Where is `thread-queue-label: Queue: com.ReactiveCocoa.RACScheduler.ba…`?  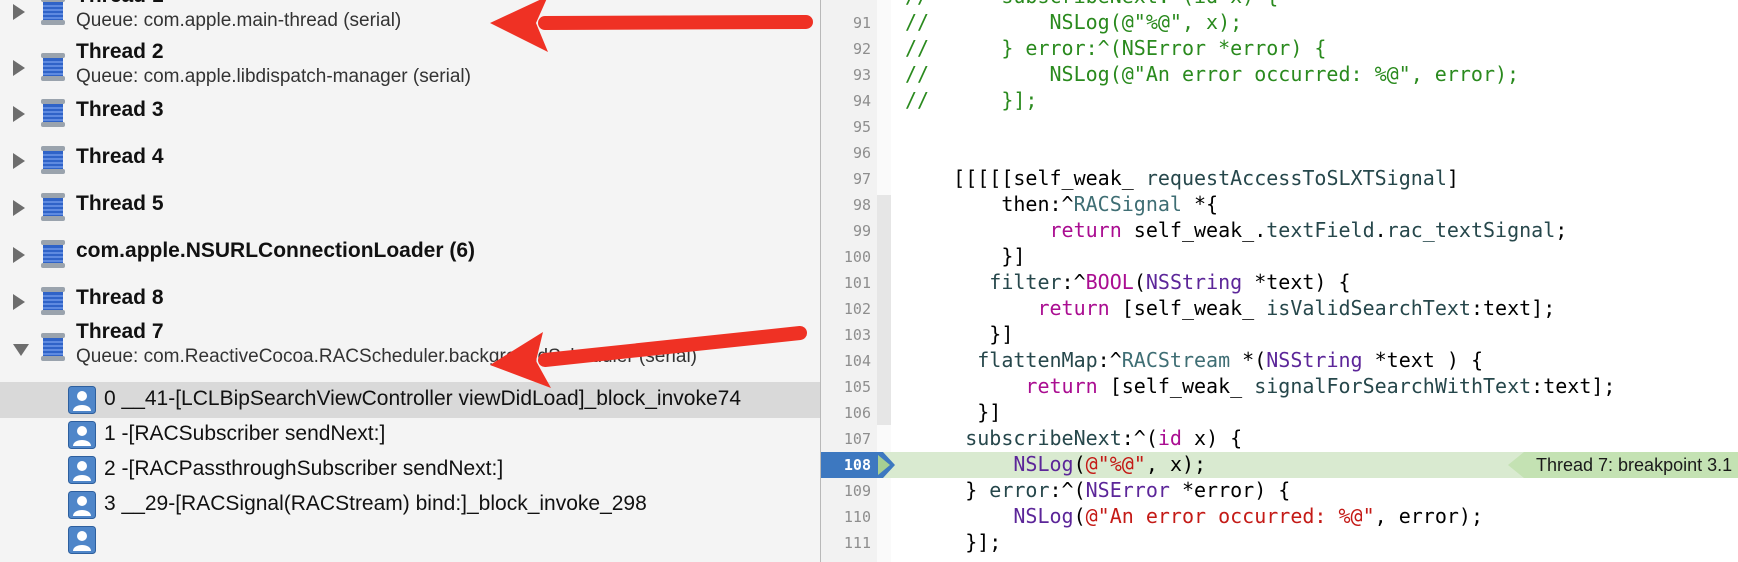 thread-queue-label: Queue: com.ReactiveCocoa.RACScheduler.ba… is located at coordinates (386, 356).